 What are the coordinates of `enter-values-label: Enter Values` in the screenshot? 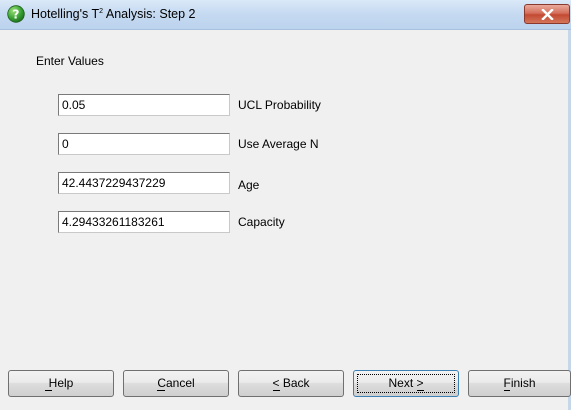 It's located at (70, 61).